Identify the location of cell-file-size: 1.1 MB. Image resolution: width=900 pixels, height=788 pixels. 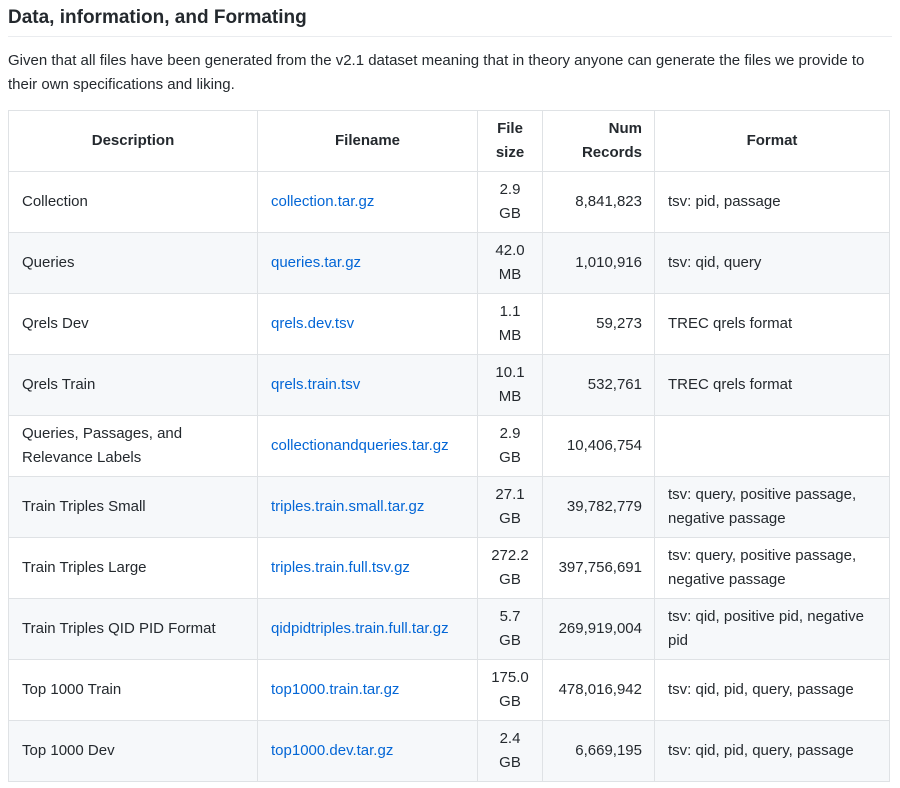
(510, 324).